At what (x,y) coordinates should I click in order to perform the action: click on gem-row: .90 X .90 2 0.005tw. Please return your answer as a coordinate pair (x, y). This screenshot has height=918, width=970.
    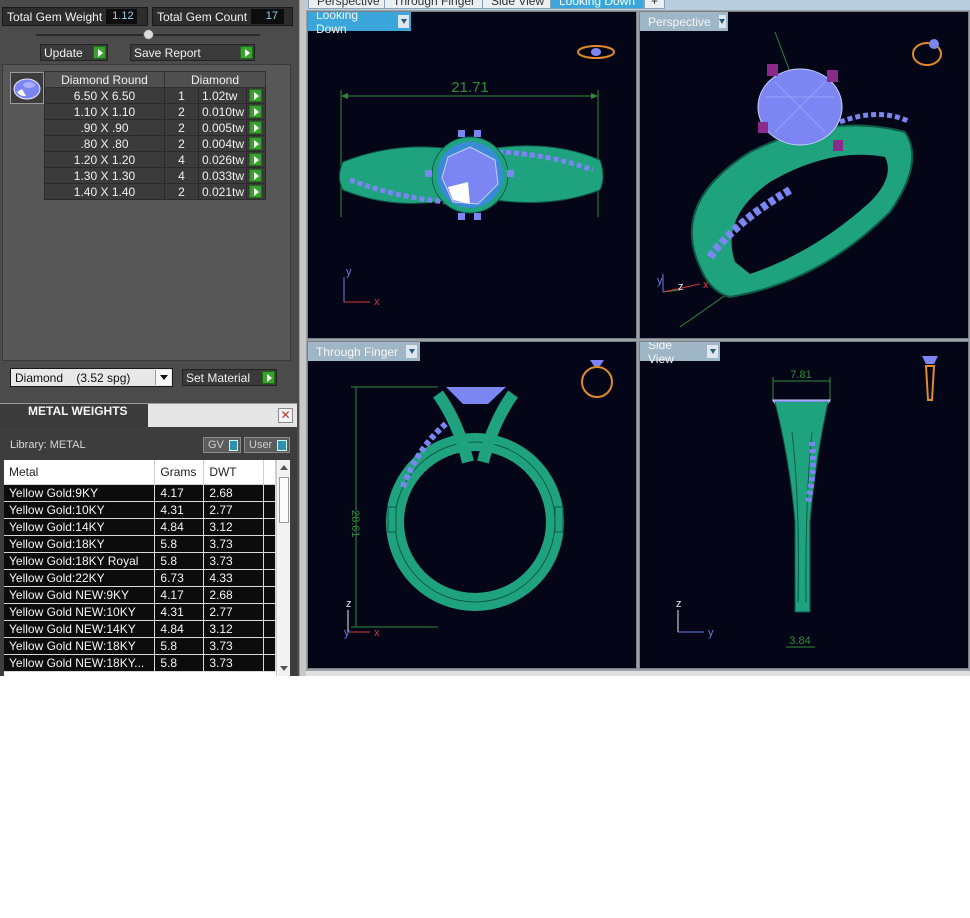
    Looking at the image, I should click on (155, 127).